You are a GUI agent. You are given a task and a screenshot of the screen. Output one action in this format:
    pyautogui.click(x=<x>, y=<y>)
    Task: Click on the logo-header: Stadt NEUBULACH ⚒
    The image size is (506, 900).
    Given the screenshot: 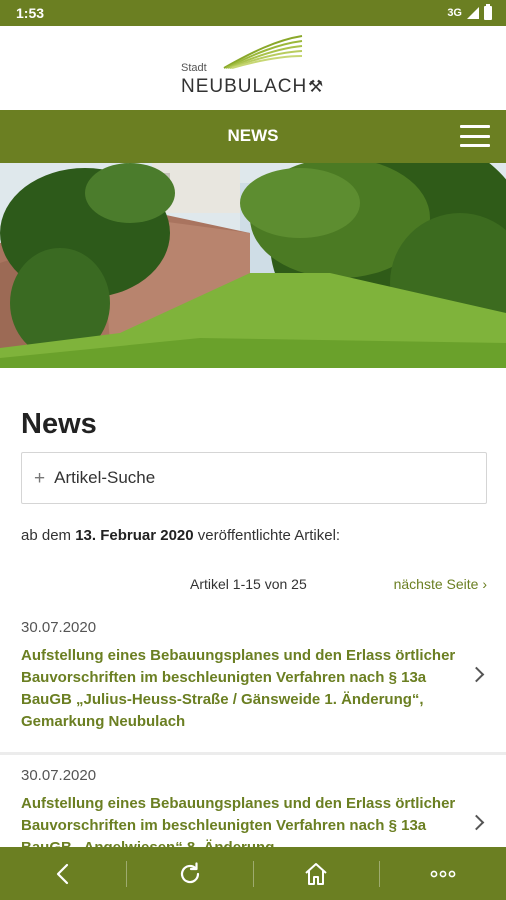 What is the action you would take?
    pyautogui.click(x=253, y=68)
    